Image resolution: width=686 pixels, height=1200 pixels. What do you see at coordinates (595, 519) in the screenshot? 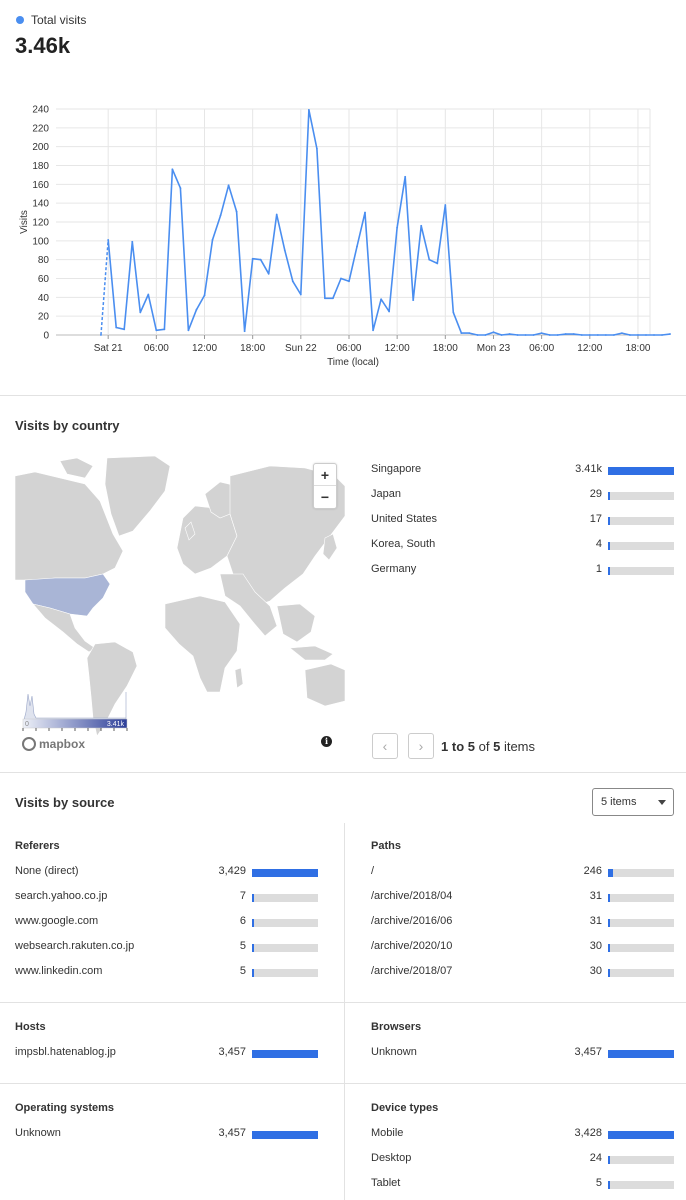
I see `country-row-value: 17` at bounding box center [595, 519].